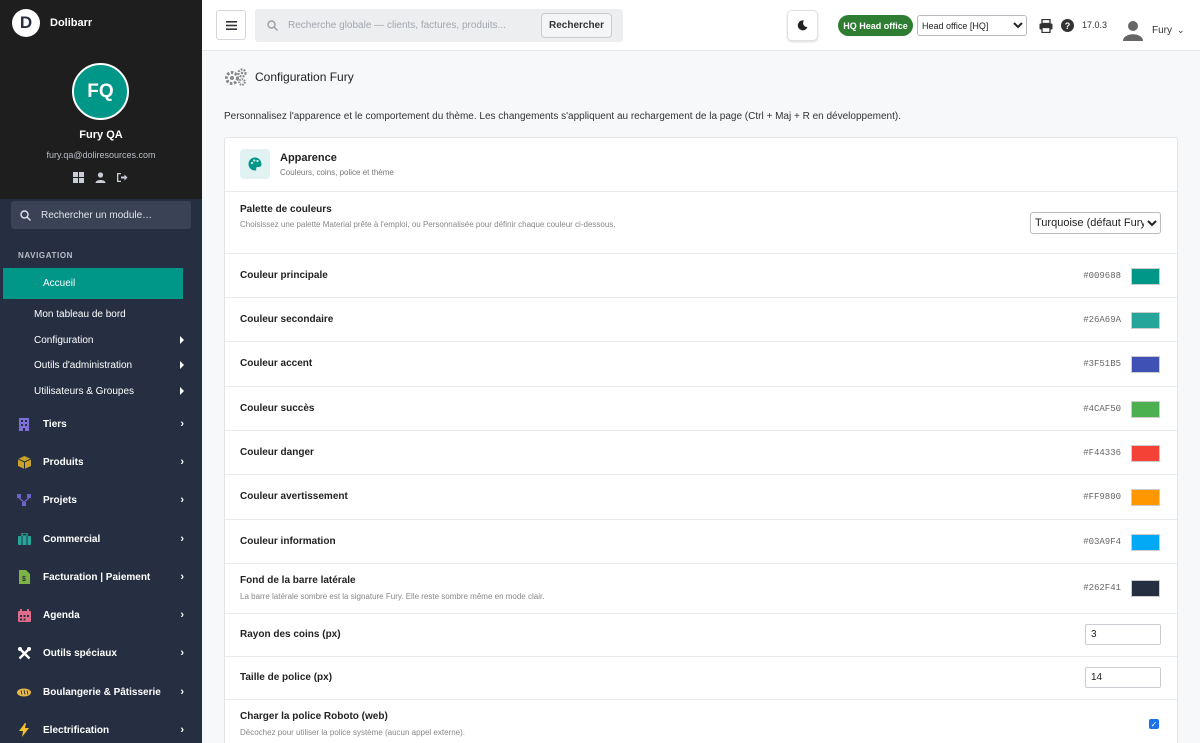 The image size is (1200, 743). I want to click on color-label: Couleur avertissement, so click(294, 496).